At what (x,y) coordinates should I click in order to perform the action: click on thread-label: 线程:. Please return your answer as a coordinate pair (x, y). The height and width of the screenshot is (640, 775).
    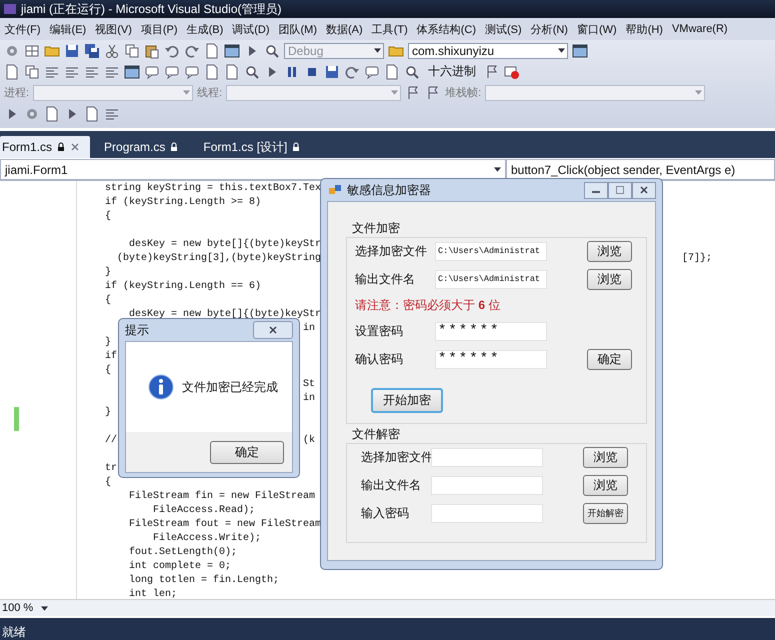
    Looking at the image, I should click on (209, 93).